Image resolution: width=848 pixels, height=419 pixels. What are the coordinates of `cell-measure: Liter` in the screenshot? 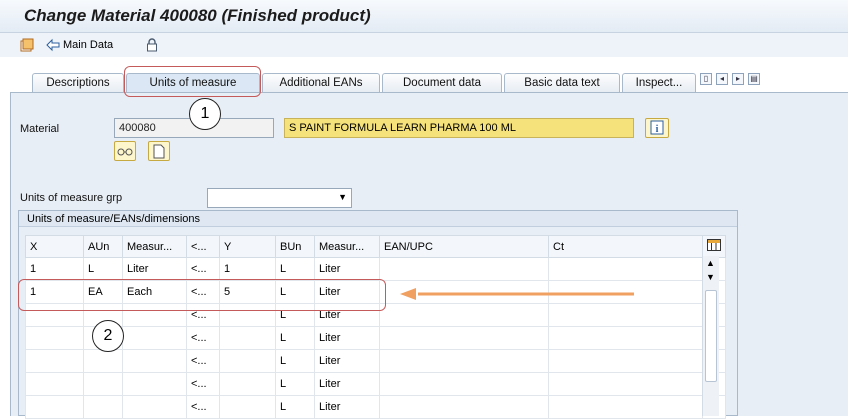 It's located at (154, 269).